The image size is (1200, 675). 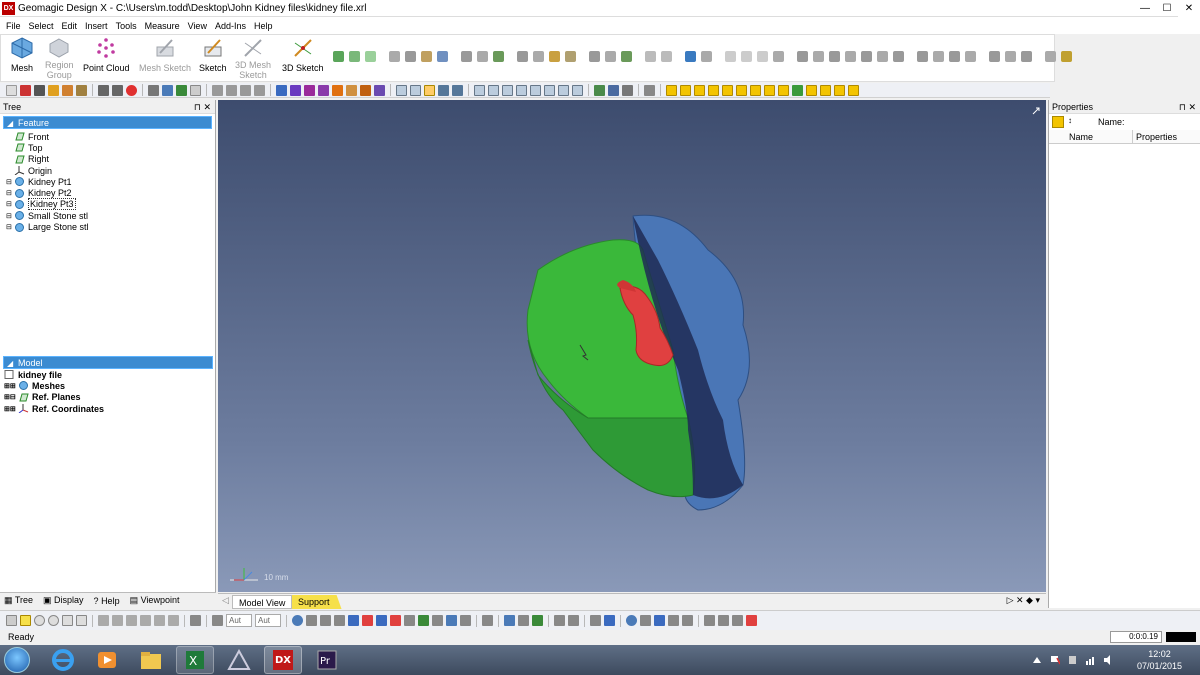 What do you see at coordinates (401, 90) in the screenshot?
I see `view-front-icon` at bounding box center [401, 90].